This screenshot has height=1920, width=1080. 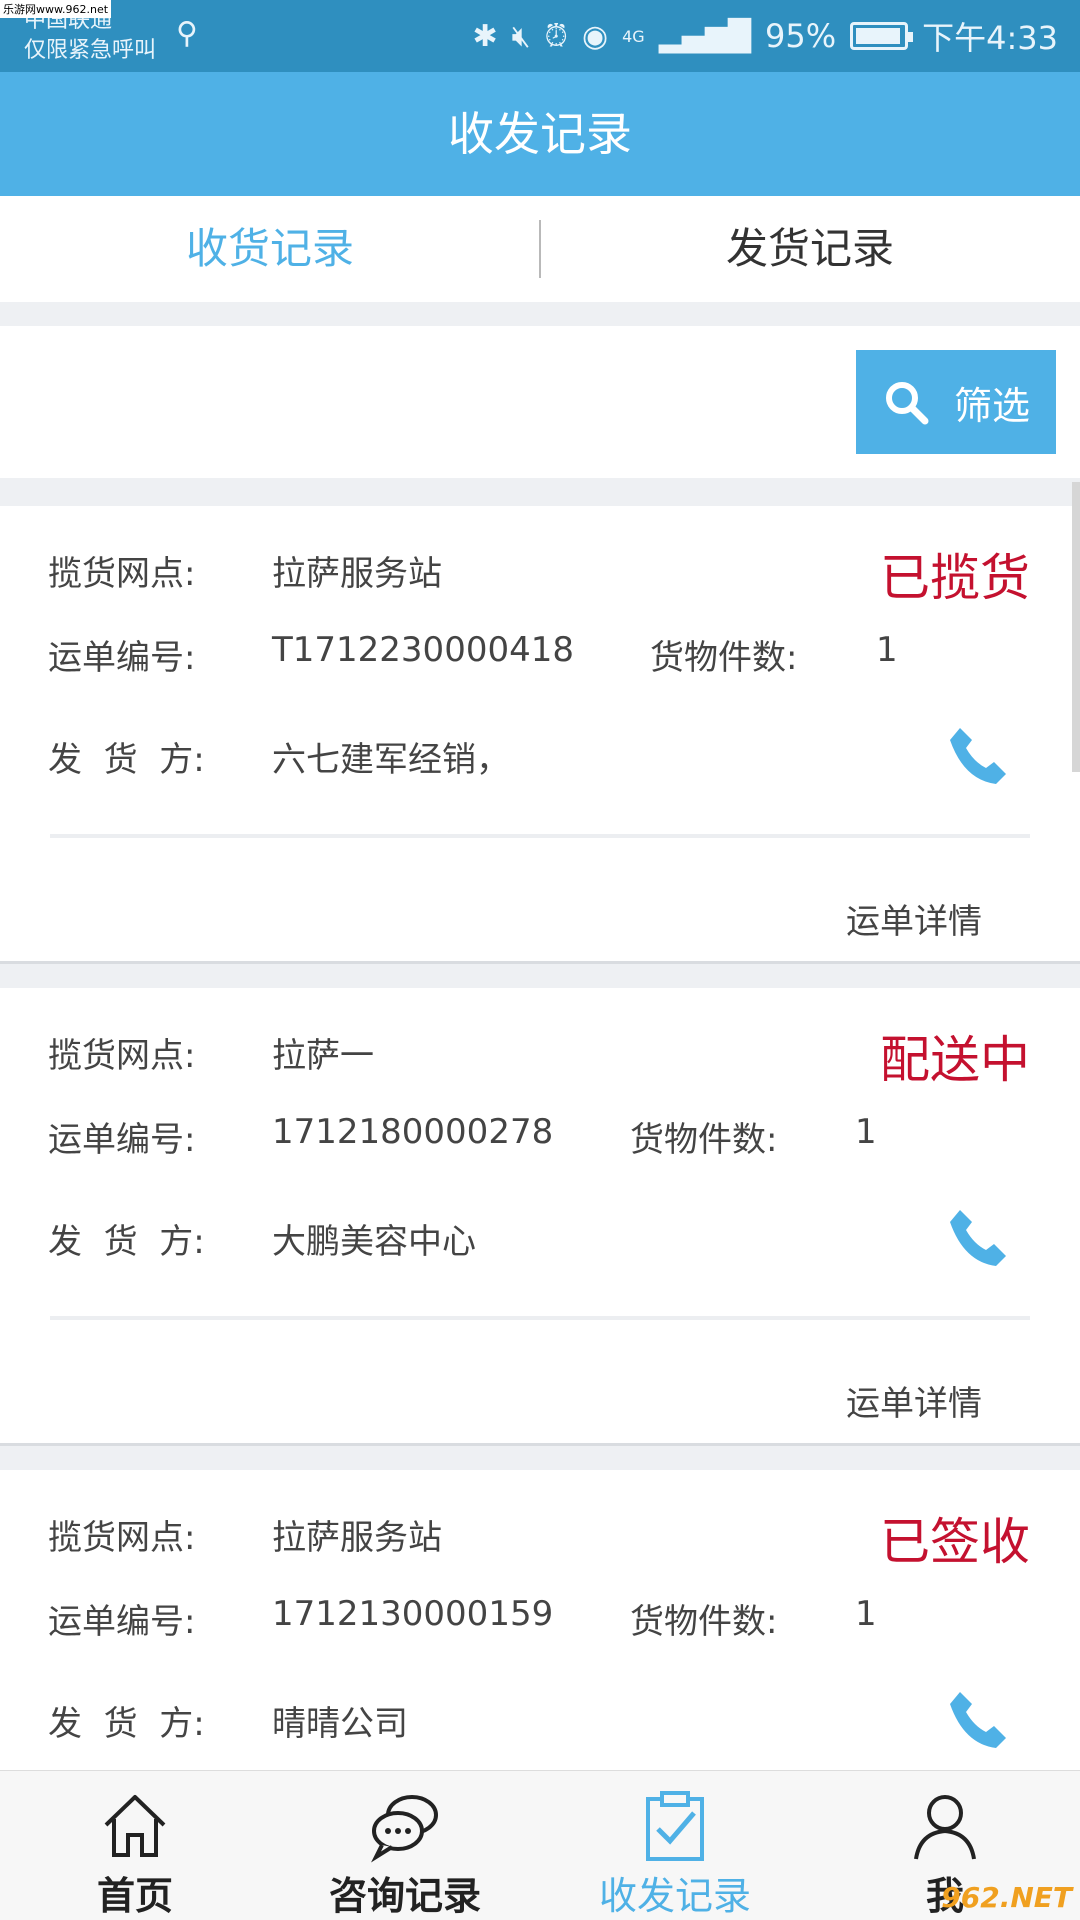 I want to click on nav-consult-label: 咨询记录, so click(x=404, y=1896).